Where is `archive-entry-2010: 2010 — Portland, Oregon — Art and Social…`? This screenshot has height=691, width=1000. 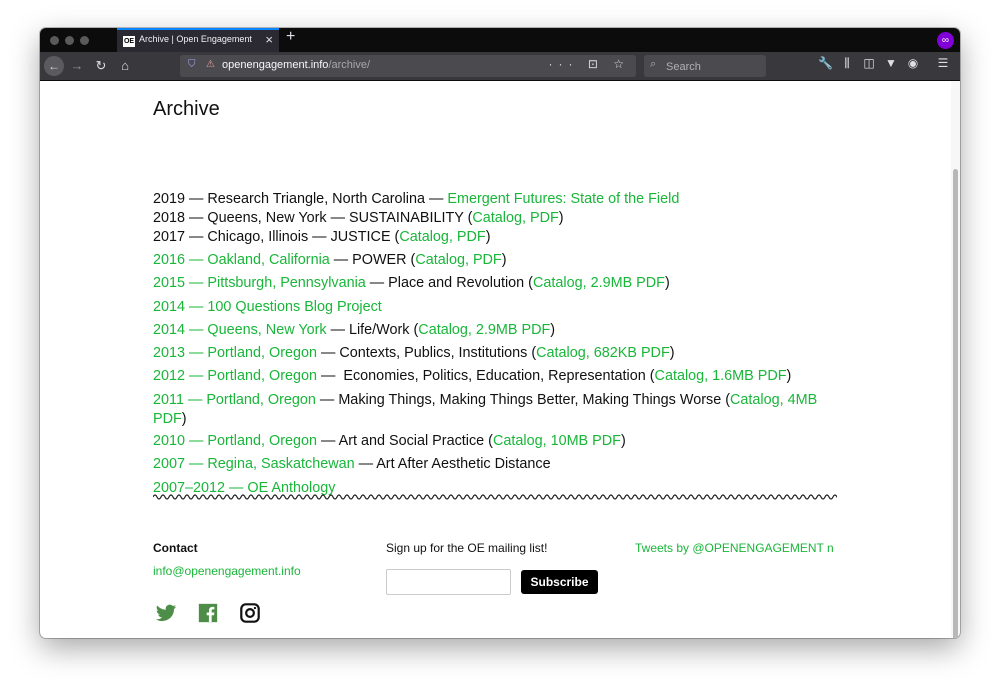
archive-entry-2010: 2010 — Portland, Oregon — Art and Social… is located at coordinates (493, 441).